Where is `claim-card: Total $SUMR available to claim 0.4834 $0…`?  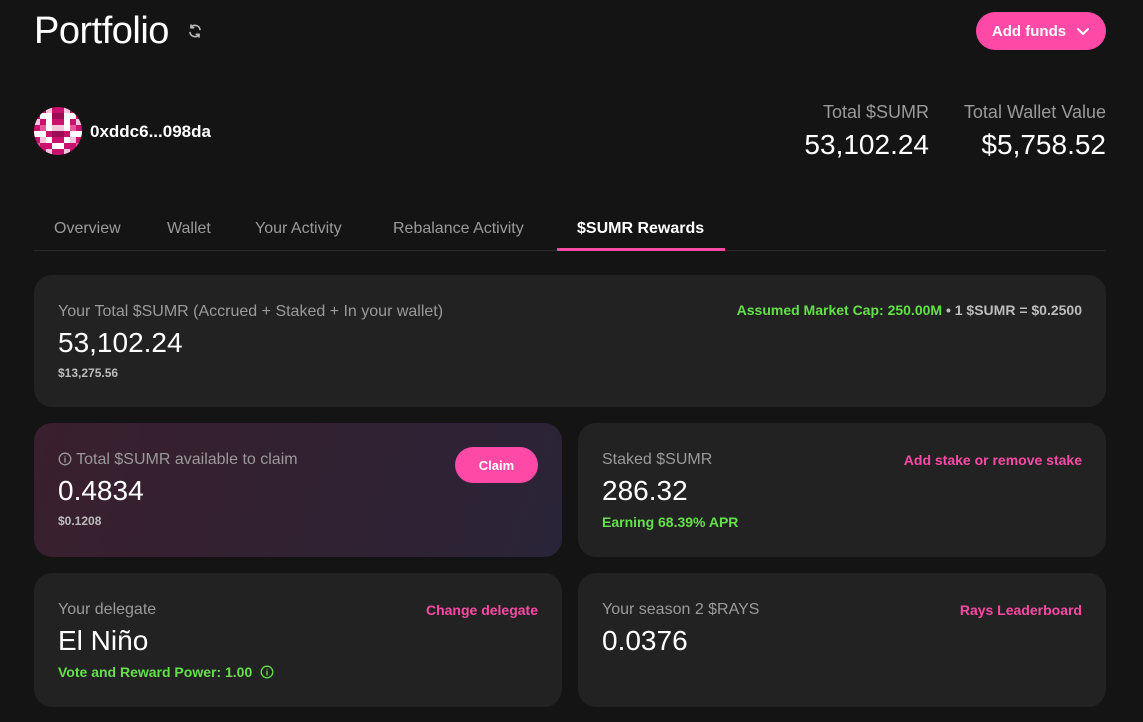 claim-card: Total $SUMR available to claim 0.4834 $0… is located at coordinates (298, 490).